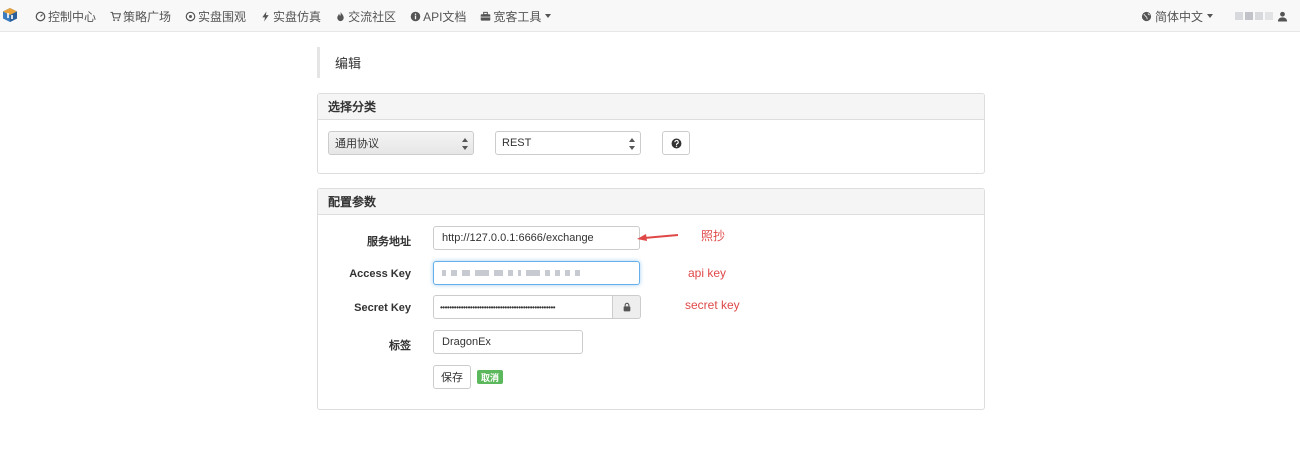 This screenshot has width=1300, height=472. I want to click on tag-value: DragonEx, so click(466, 342).